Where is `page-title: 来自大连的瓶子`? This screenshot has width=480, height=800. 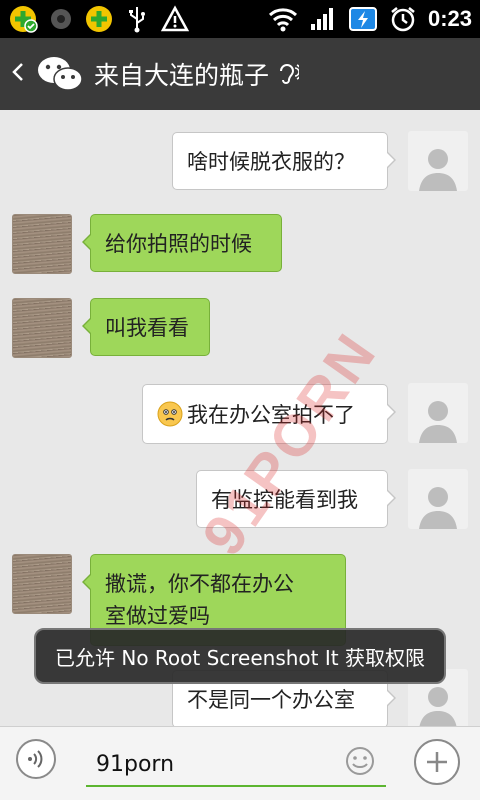 page-title: 来自大连的瓶子 is located at coordinates (182, 75).